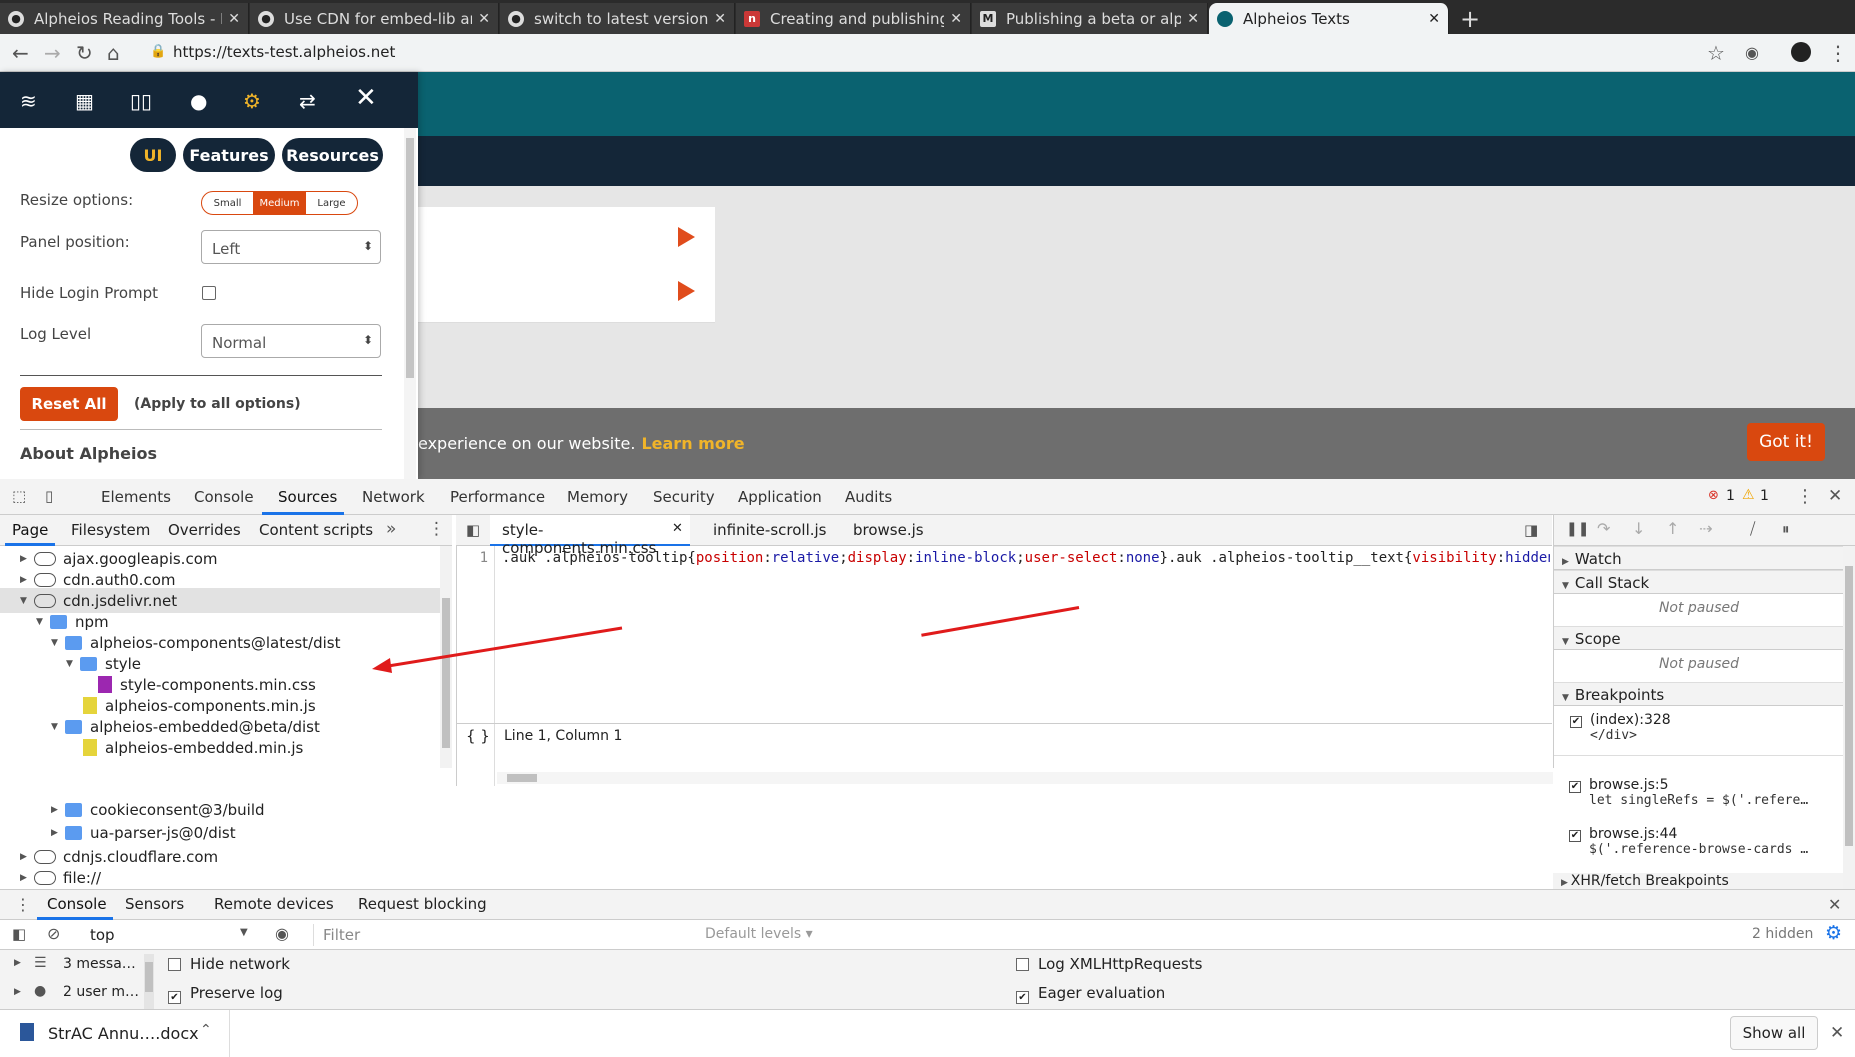 Image resolution: width=1855 pixels, height=1057 pixels. Describe the element at coordinates (84, 101) in the screenshot. I see `definitions-icon: ▦` at that location.